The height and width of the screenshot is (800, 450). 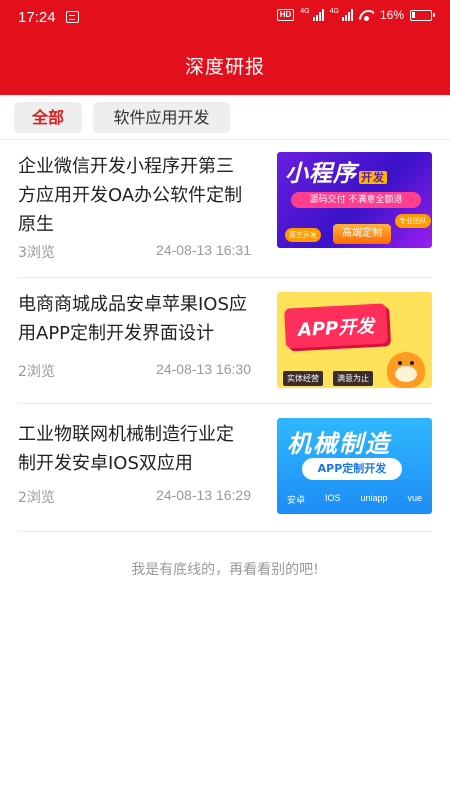 What do you see at coordinates (366, 15) in the screenshot?
I see `wifi-icon` at bounding box center [366, 15].